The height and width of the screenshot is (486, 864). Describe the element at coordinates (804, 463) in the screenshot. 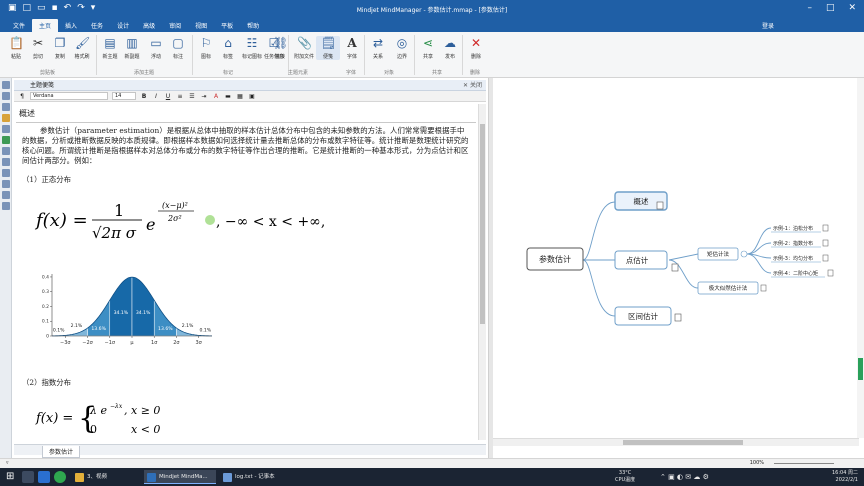

I see `zoom-slider` at that location.